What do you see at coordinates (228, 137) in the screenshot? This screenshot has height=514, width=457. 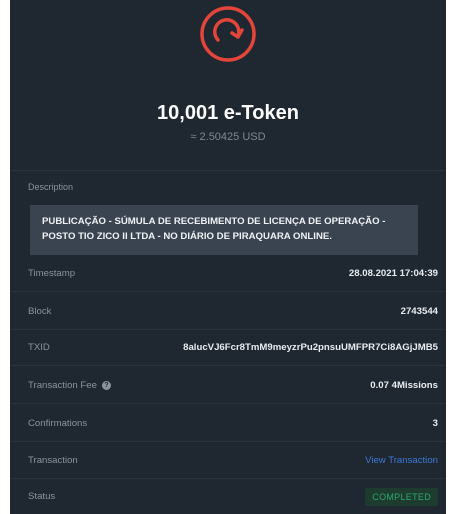 I see `usd-value: ≈ 2.50425 USD` at bounding box center [228, 137].